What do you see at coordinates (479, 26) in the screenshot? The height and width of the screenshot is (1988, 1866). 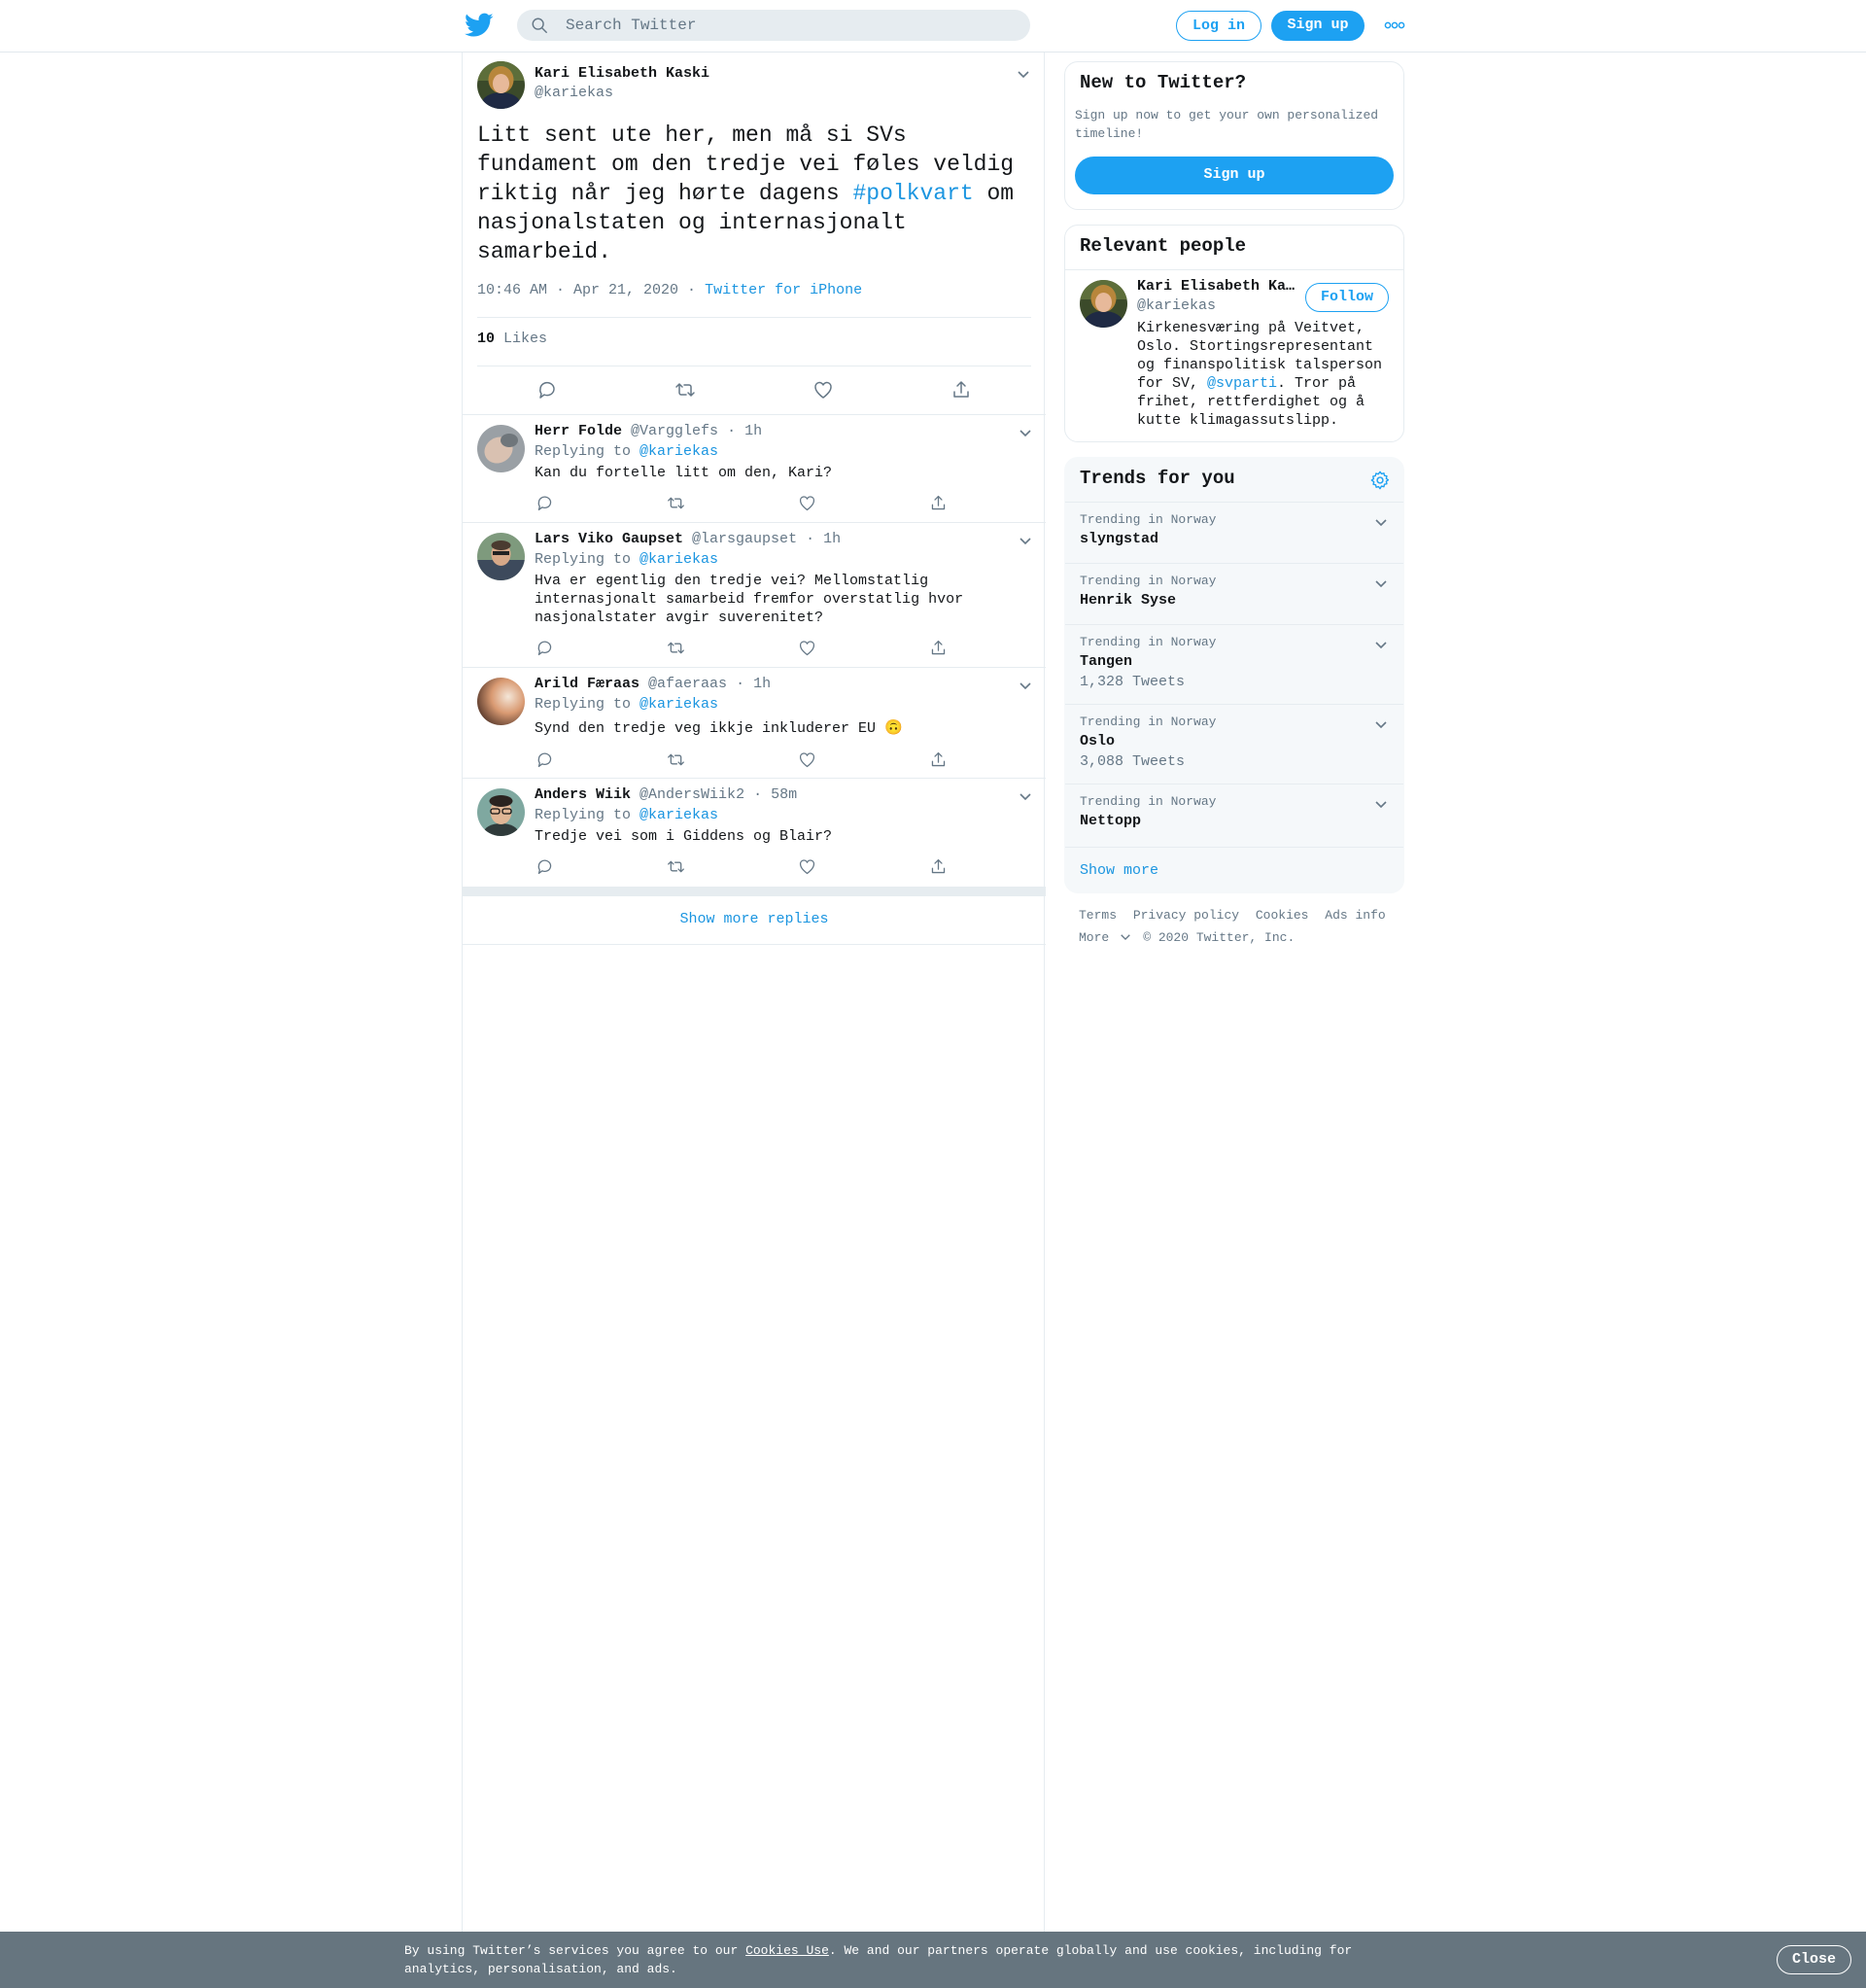 I see `twitter-bird-icon` at bounding box center [479, 26].